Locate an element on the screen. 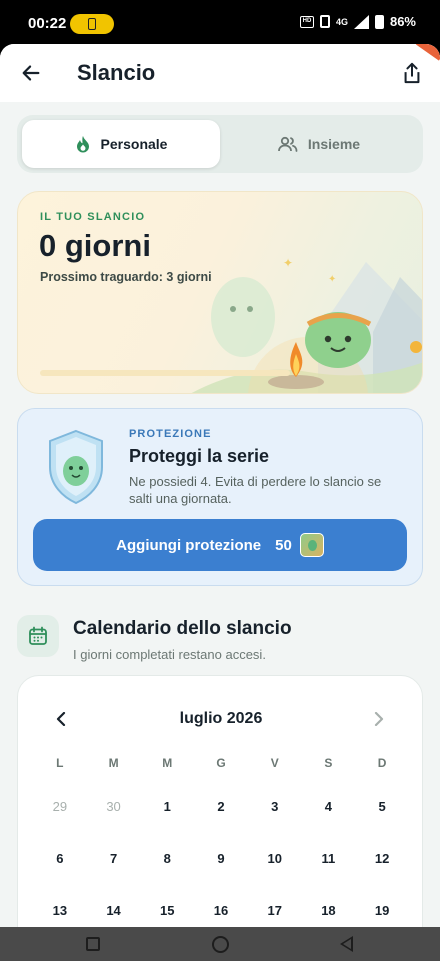 The width and height of the screenshot is (440, 961). battery-percent: 86% is located at coordinates (402, 21).